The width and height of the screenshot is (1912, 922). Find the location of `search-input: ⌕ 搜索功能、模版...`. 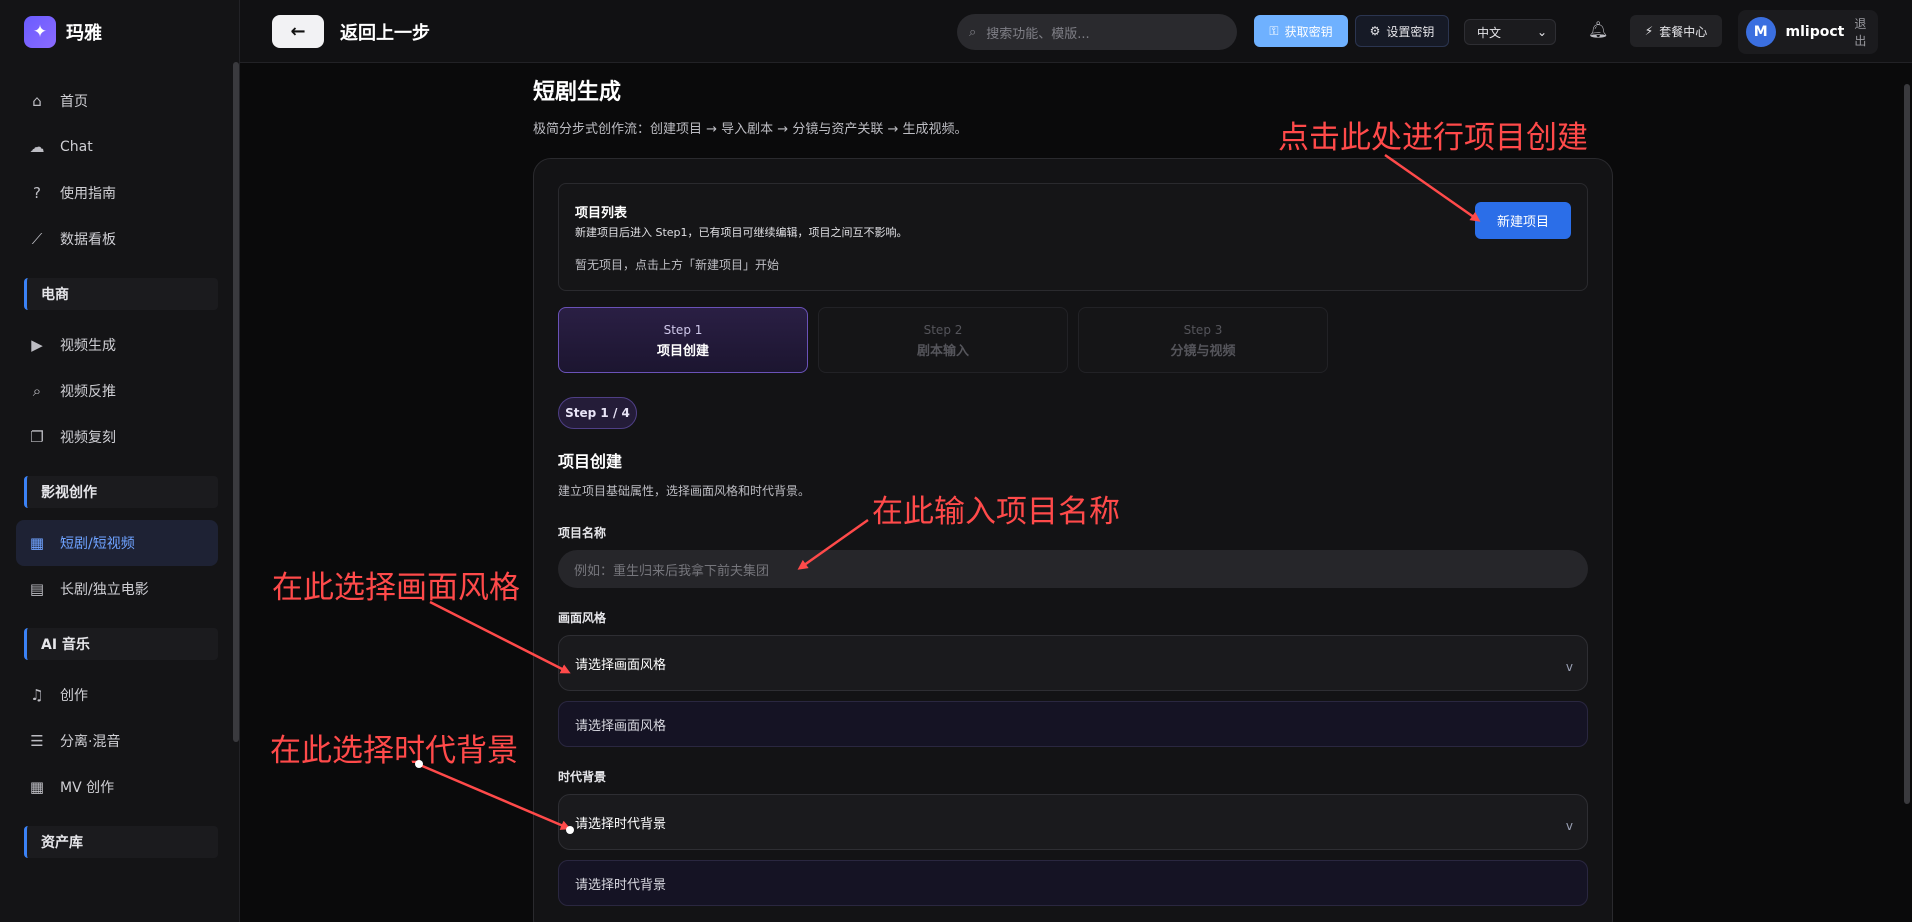

search-input: ⌕ 搜索功能、模版... is located at coordinates (1097, 32).